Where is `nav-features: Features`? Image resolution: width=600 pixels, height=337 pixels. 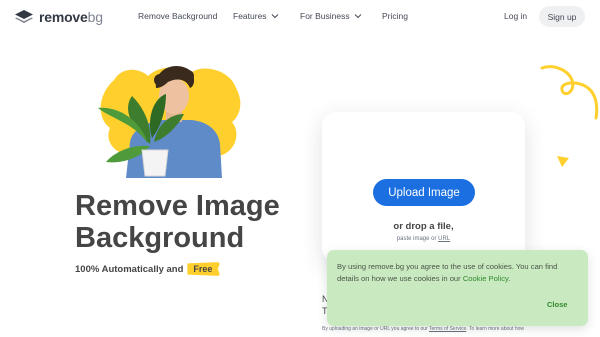
nav-features: Features is located at coordinates (256, 16).